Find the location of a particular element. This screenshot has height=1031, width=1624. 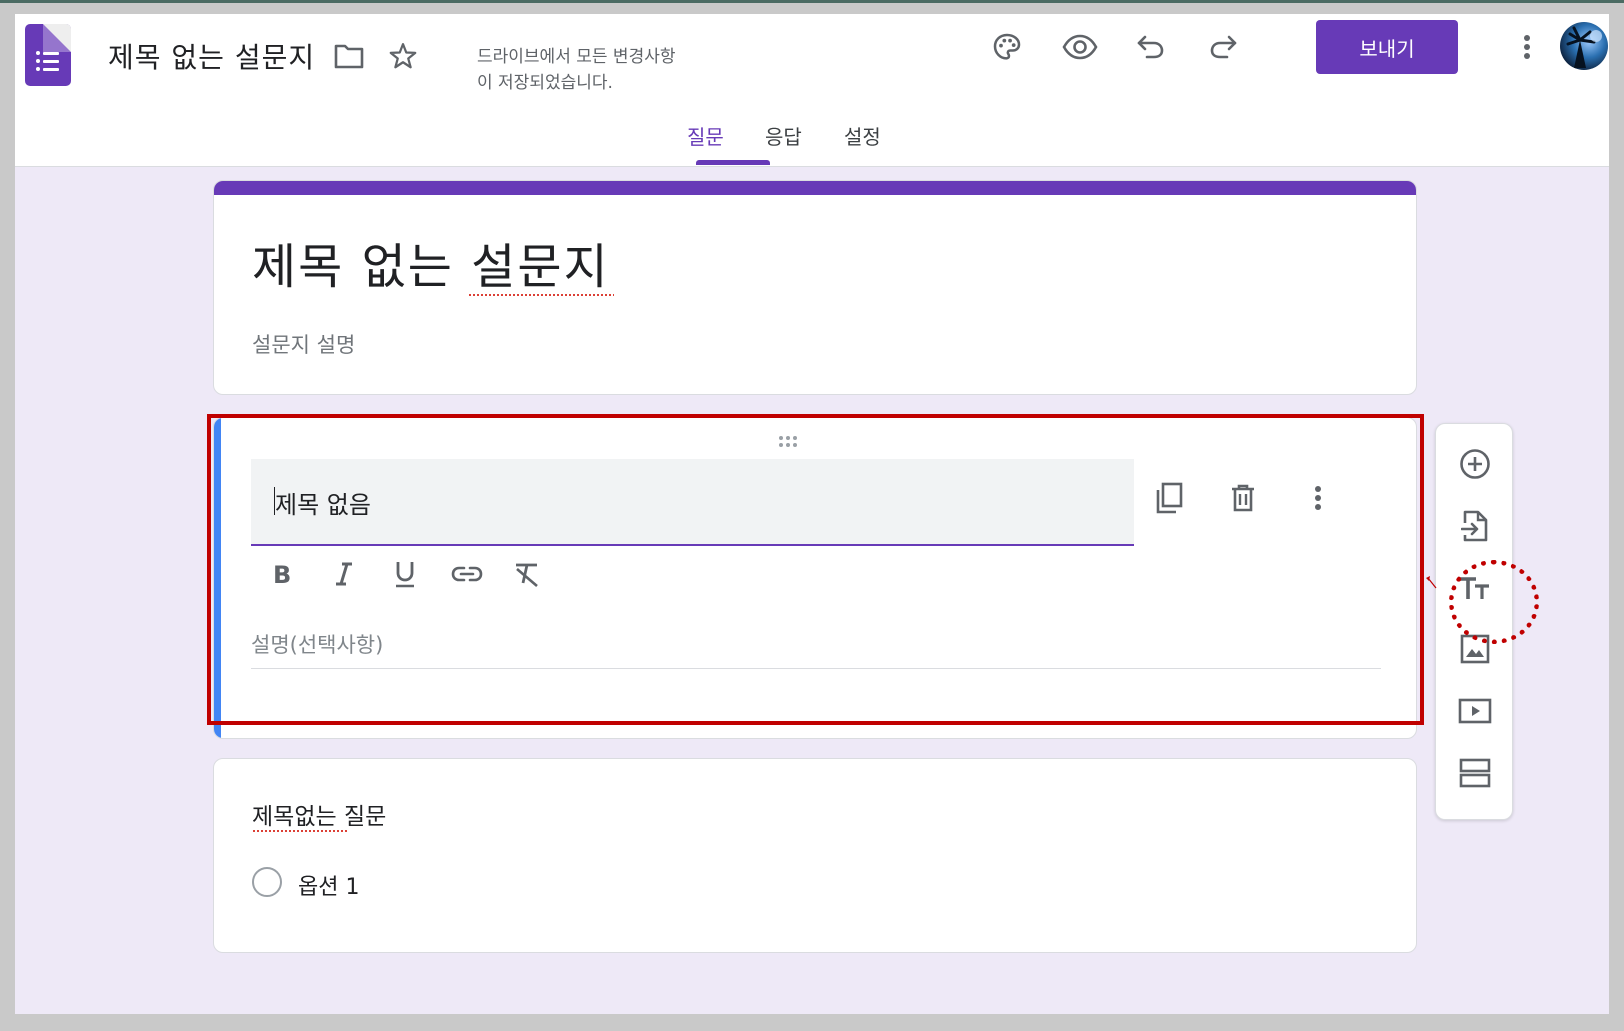

tab-bar: 질문 응답 설정 is located at coordinates (812, 138).